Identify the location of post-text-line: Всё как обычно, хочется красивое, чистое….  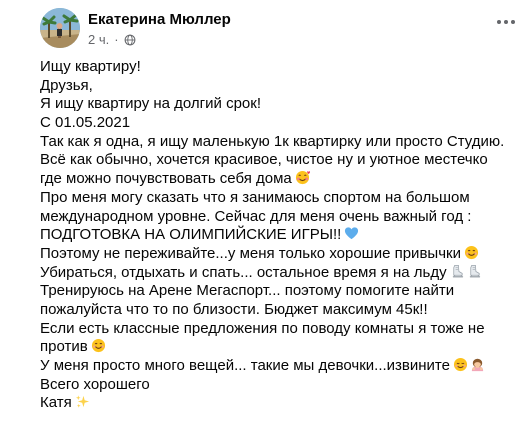
(280, 160).